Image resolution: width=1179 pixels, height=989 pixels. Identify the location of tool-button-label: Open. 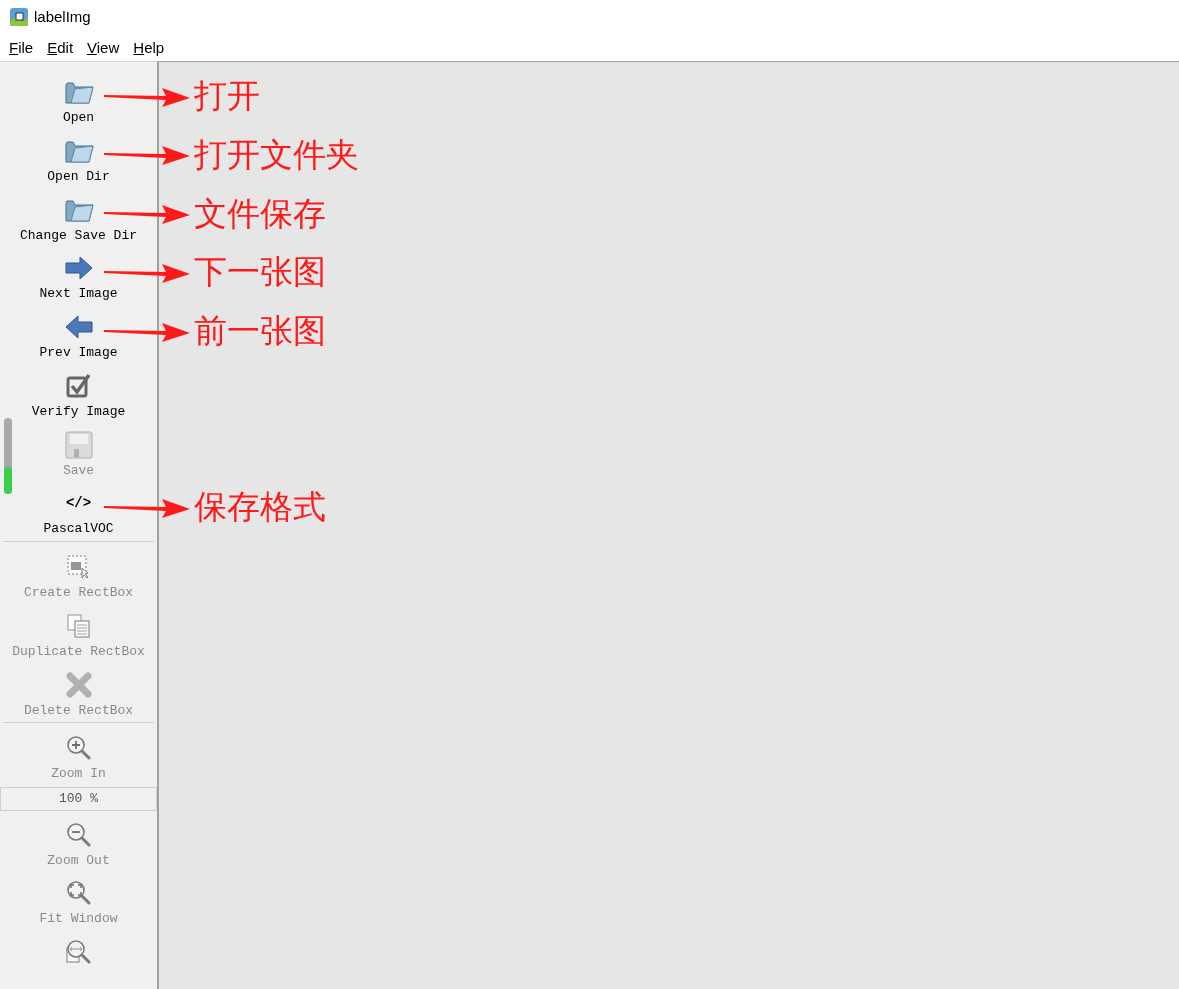
(78, 117).